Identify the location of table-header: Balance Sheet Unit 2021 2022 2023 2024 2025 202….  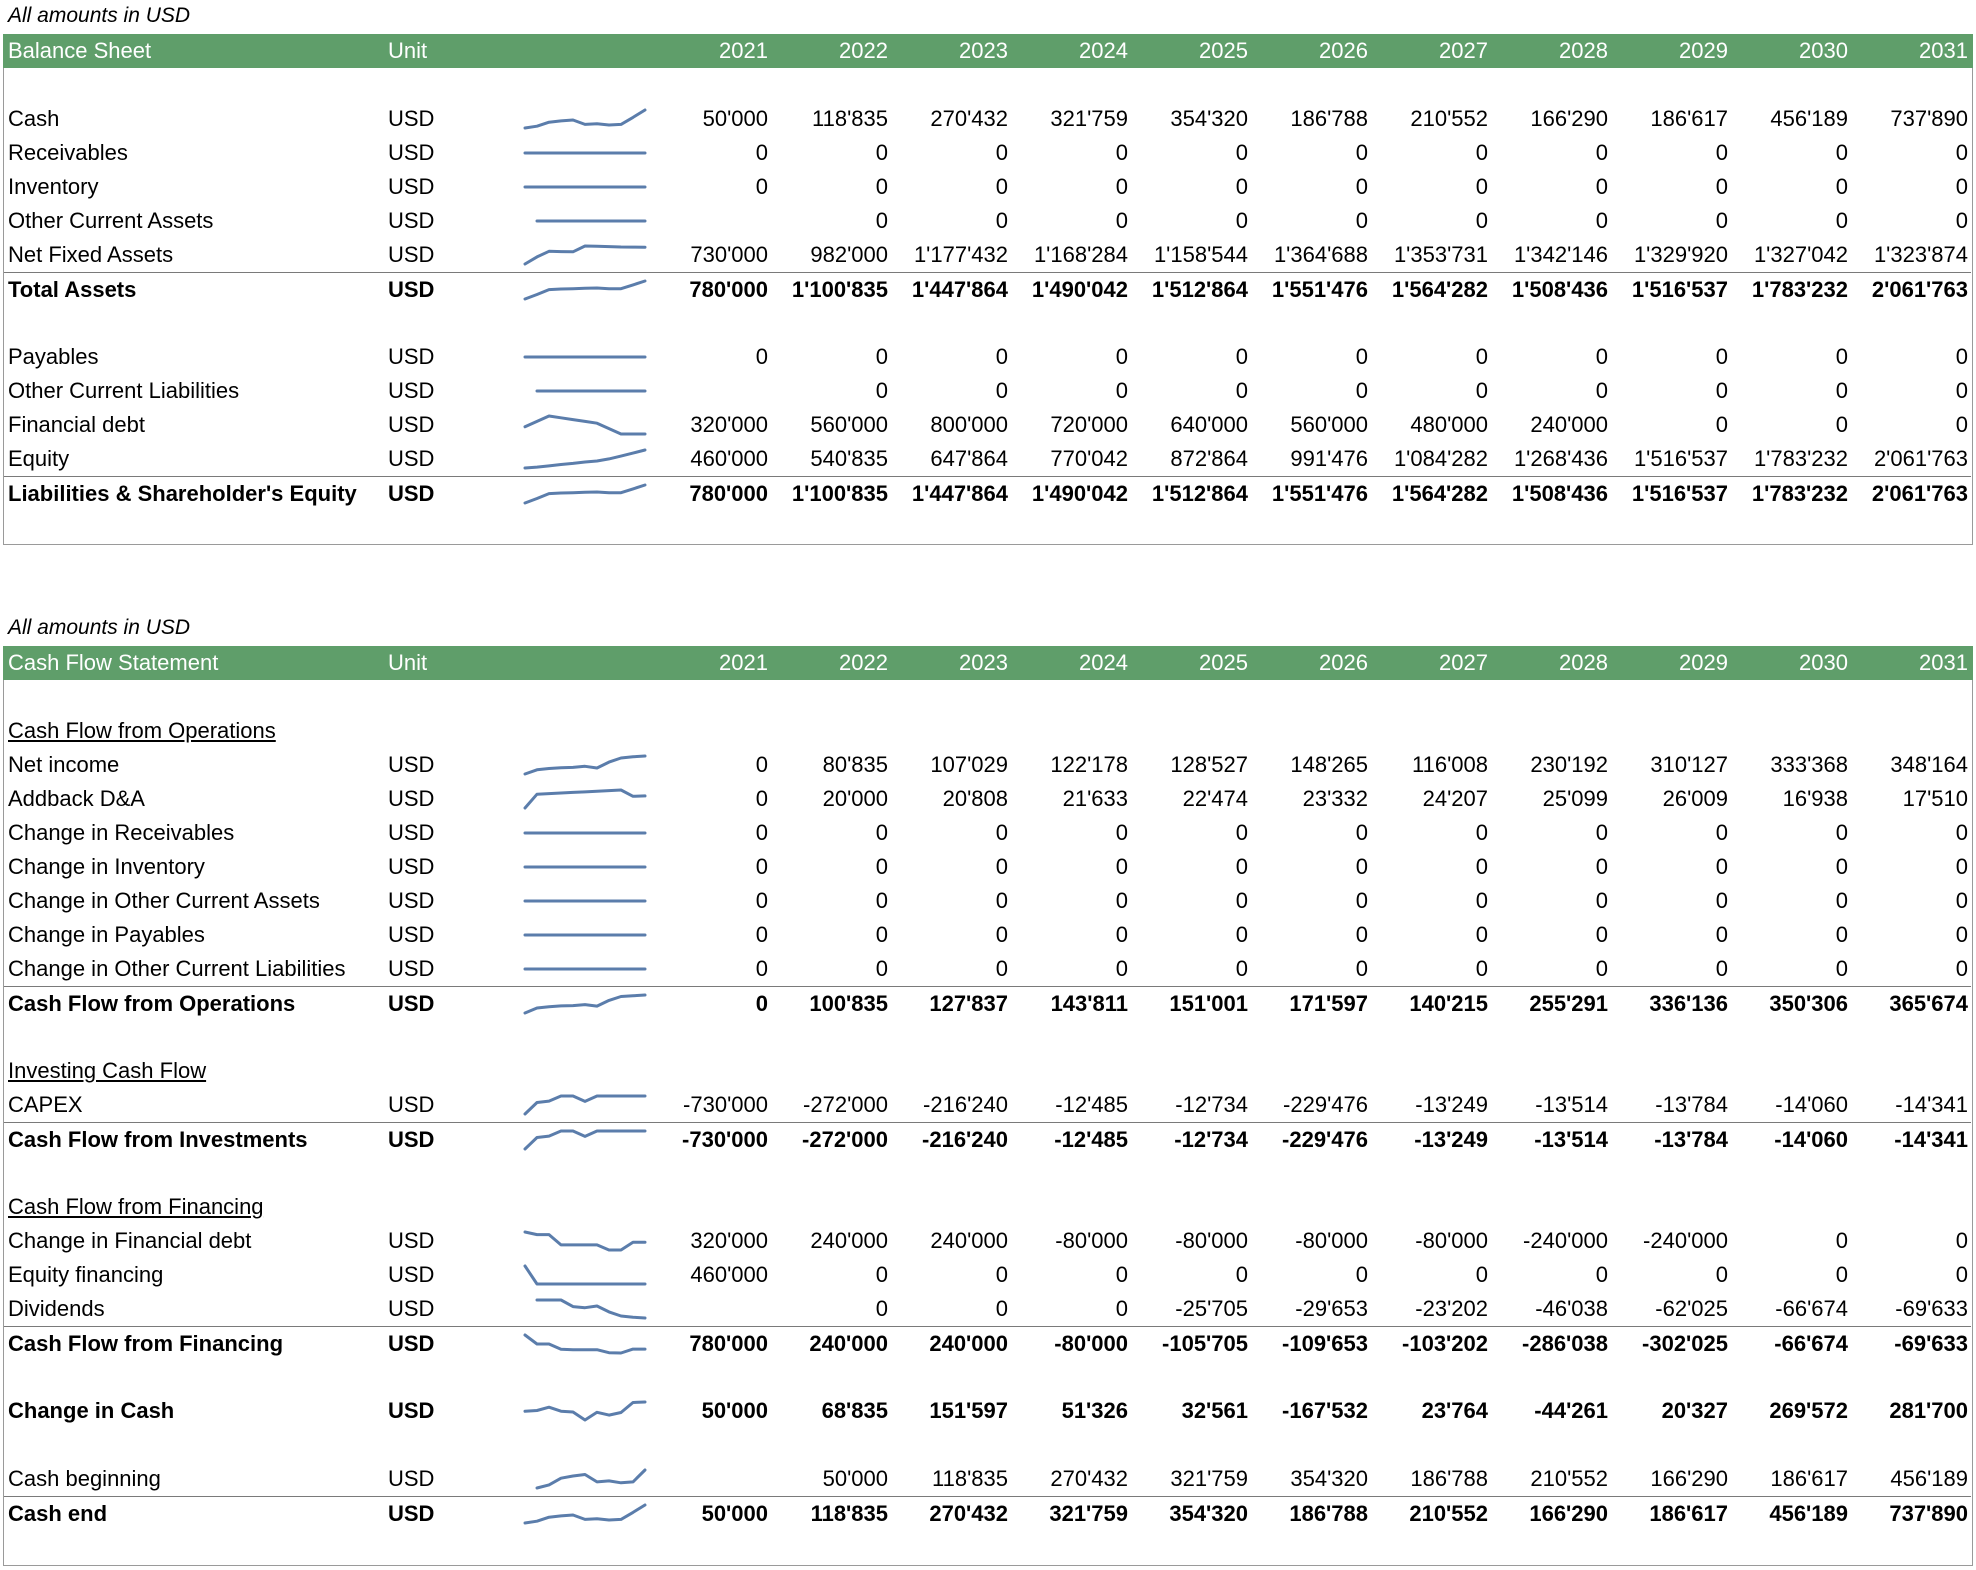
(988, 51).